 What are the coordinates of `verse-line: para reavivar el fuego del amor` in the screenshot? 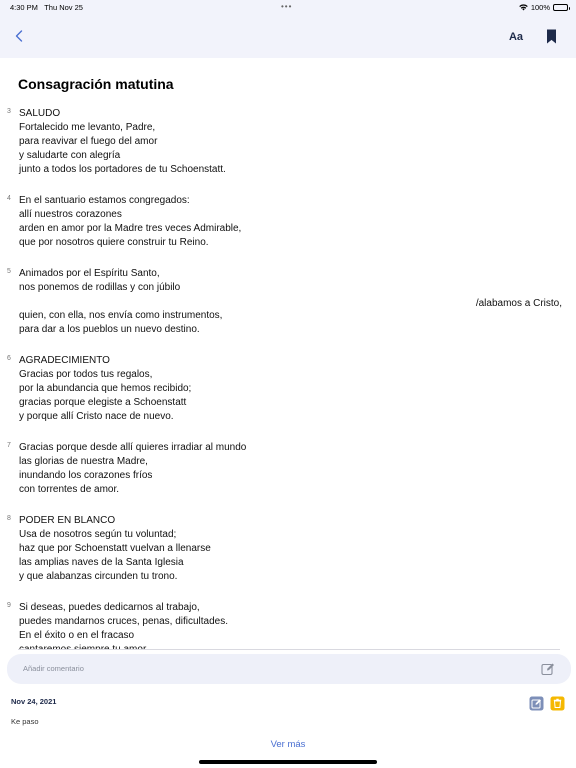 It's located at (88, 141).